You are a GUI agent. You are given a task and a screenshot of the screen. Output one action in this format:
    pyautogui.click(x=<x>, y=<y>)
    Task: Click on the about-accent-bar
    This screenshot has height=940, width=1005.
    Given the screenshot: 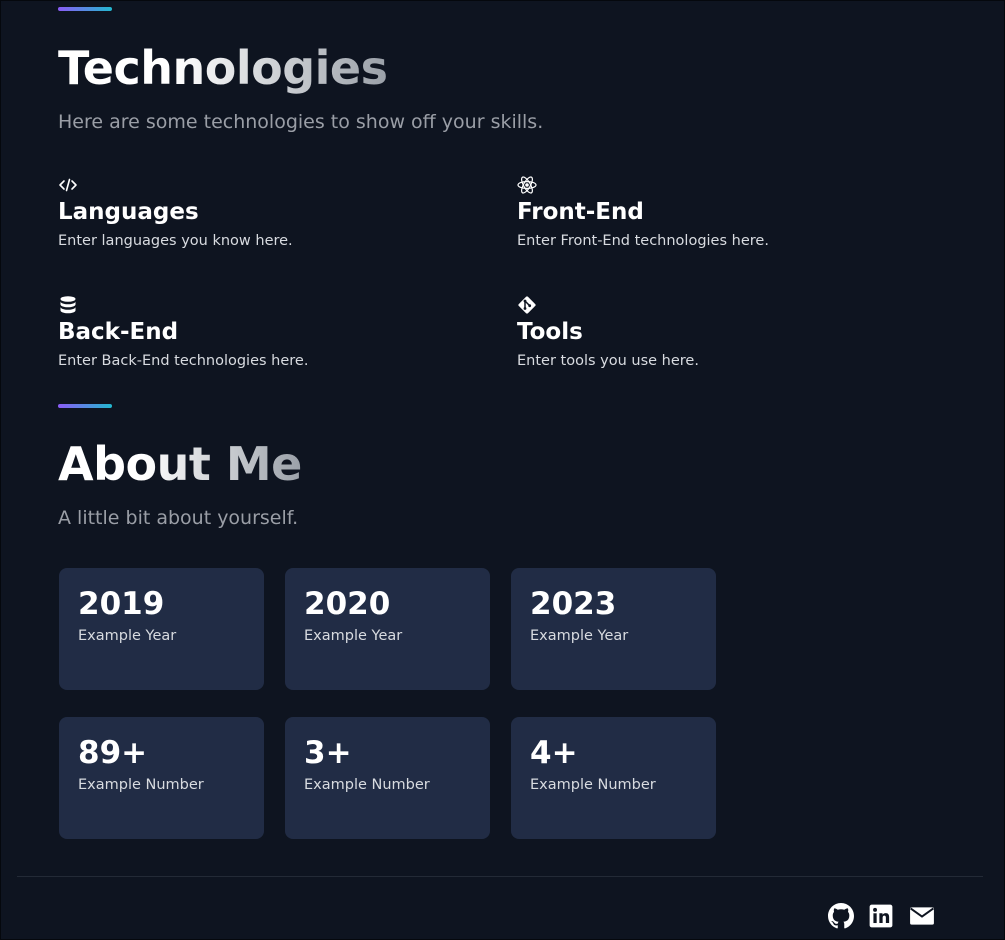 What is the action you would take?
    pyautogui.click(x=85, y=406)
    